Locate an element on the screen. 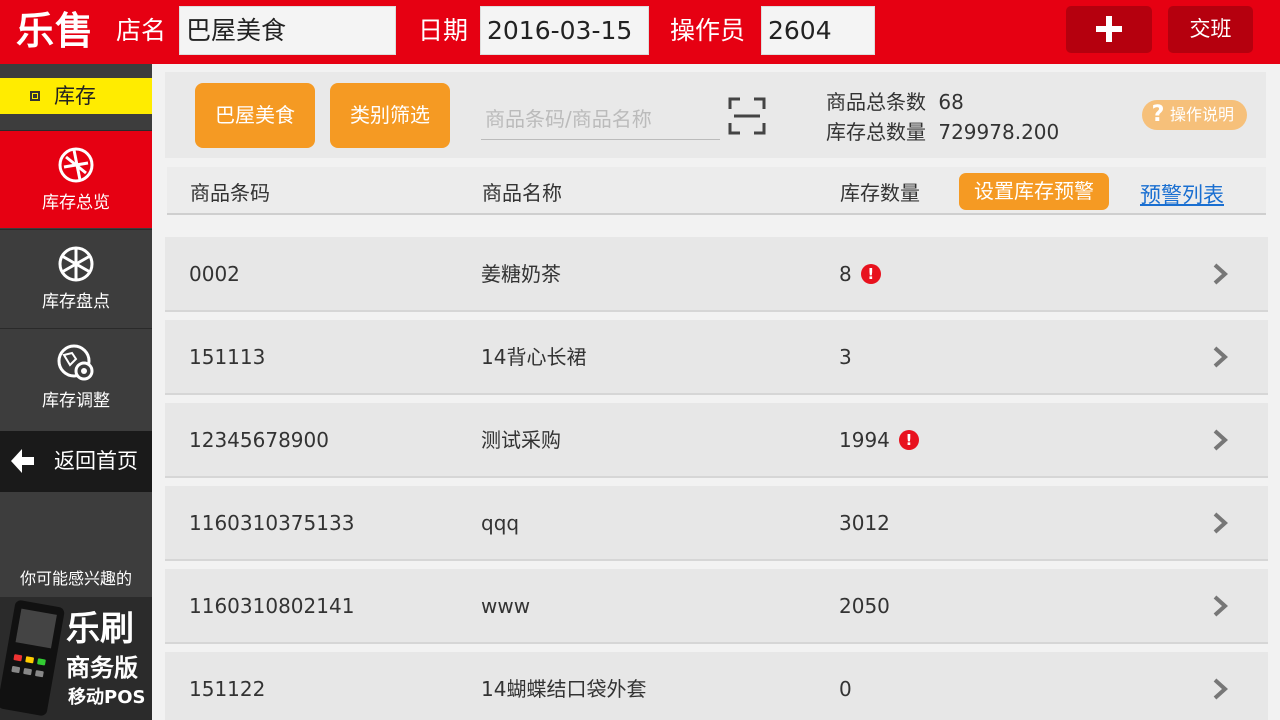  square-bullet-icon is located at coordinates (35, 96).